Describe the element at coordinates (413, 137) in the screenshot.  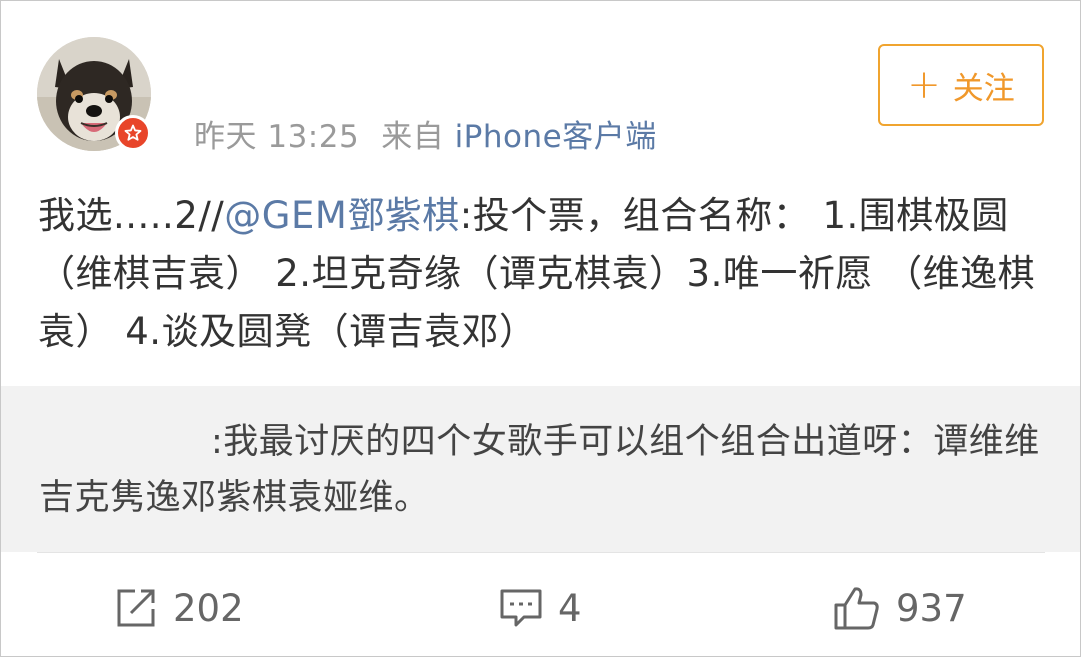
I see `source-prefix: 来自` at that location.